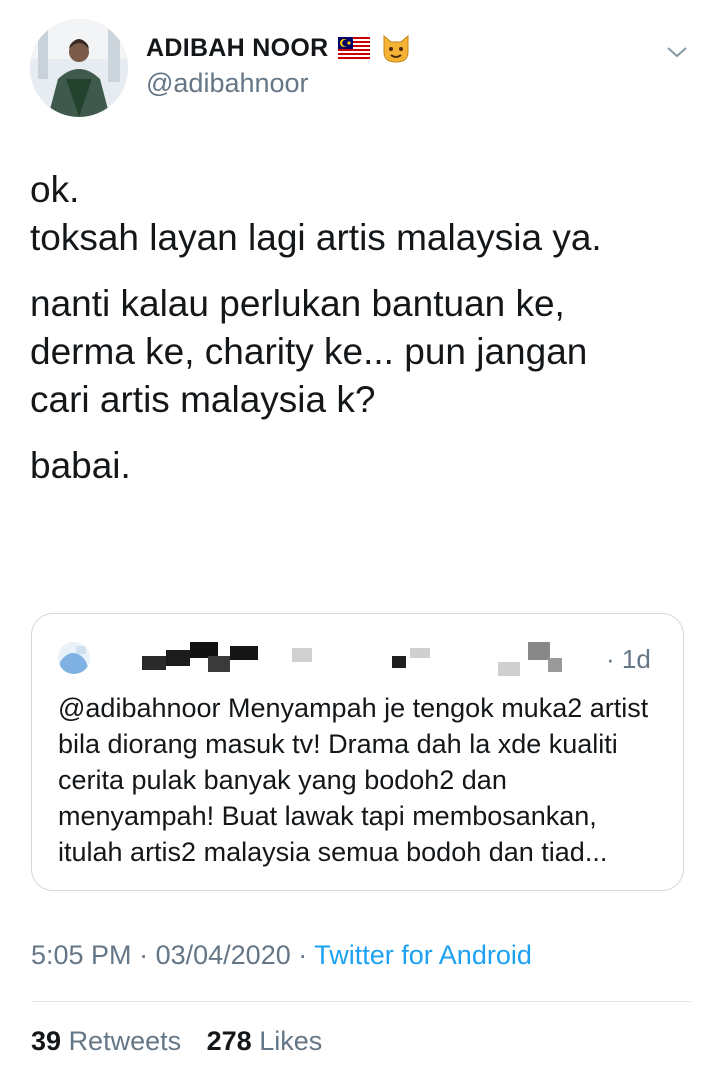  What do you see at coordinates (81, 955) in the screenshot?
I see `tweet-time: 5:05 PM` at bounding box center [81, 955].